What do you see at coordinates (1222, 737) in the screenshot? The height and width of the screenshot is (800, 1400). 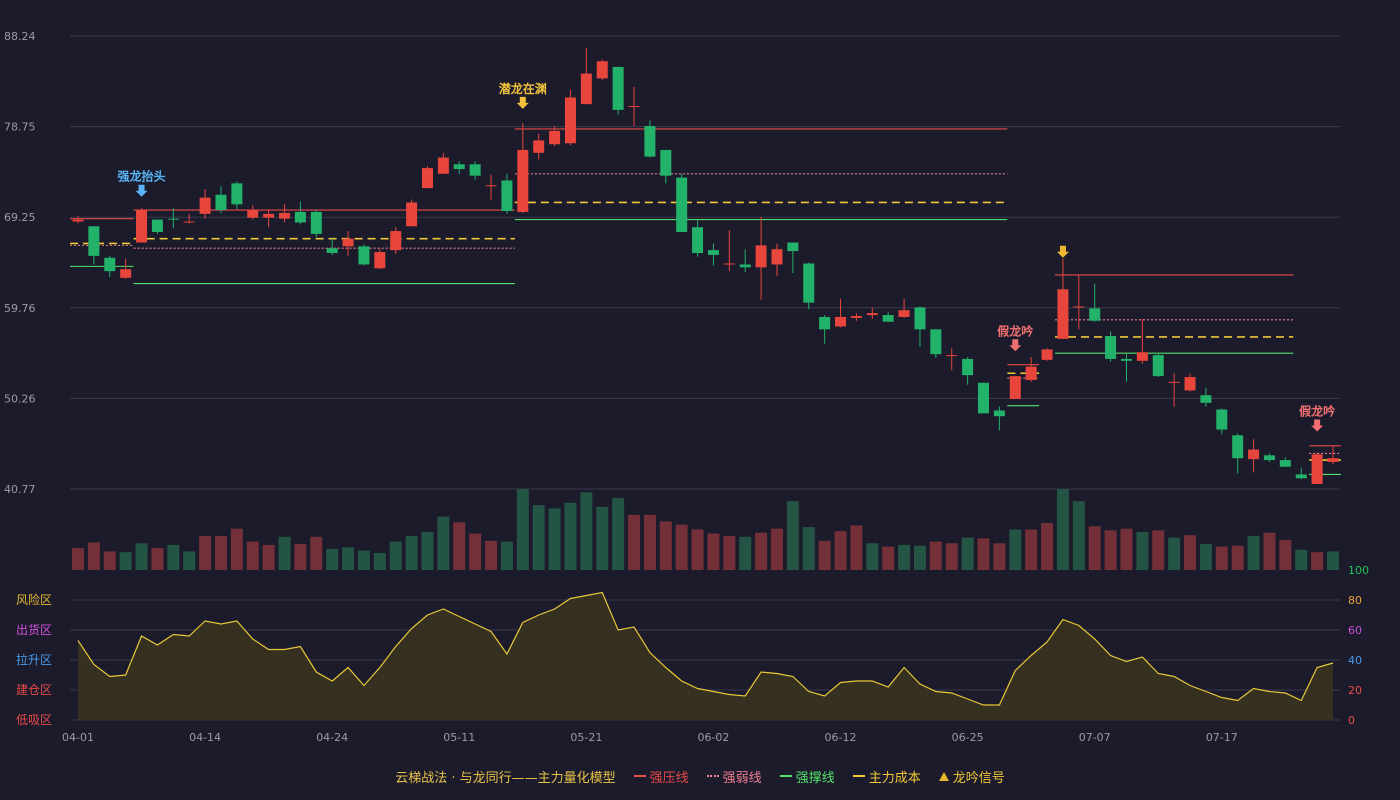 I see `x-tick-label: 07-17` at bounding box center [1222, 737].